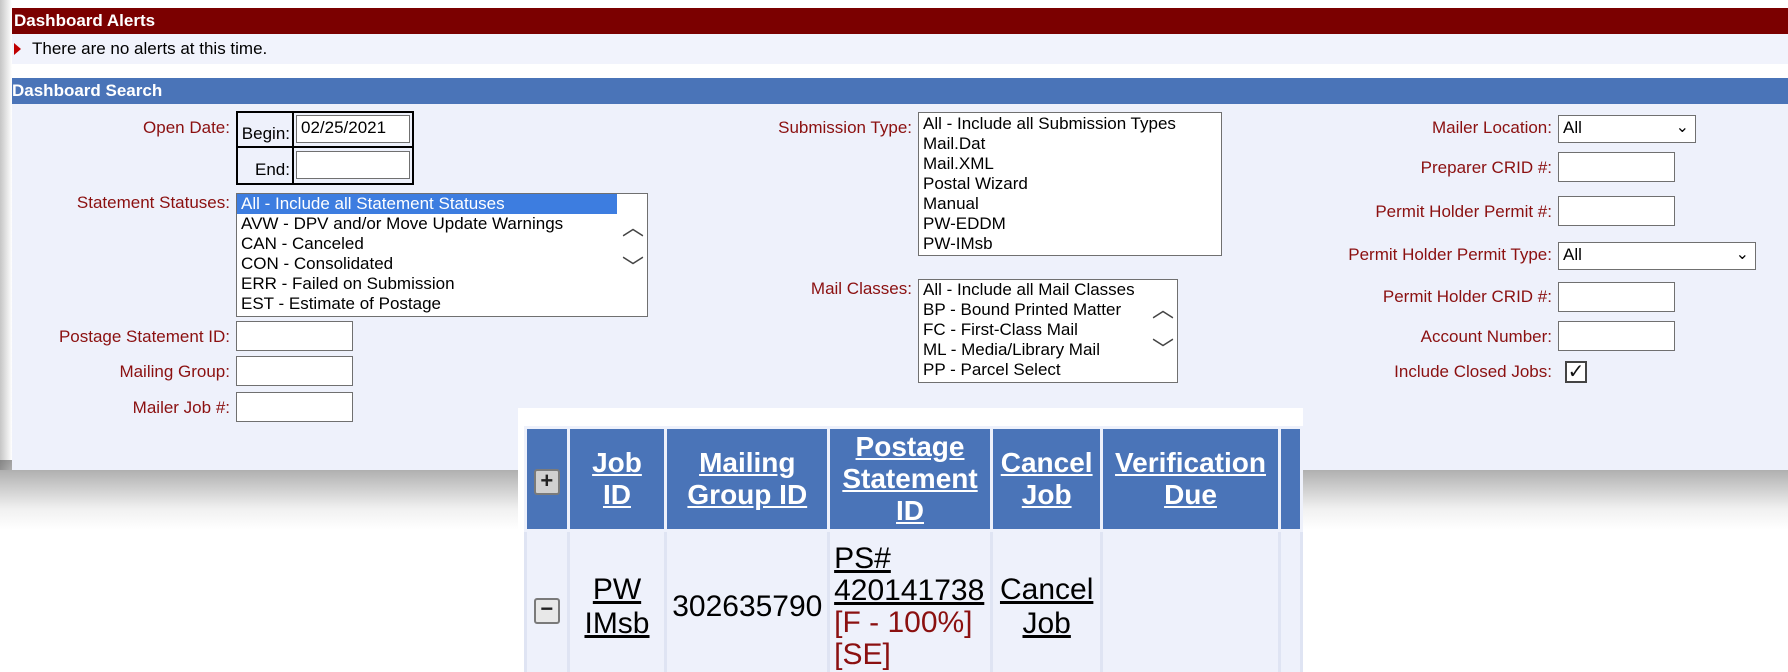  I want to click on statement-flag: [SE], so click(862, 654).